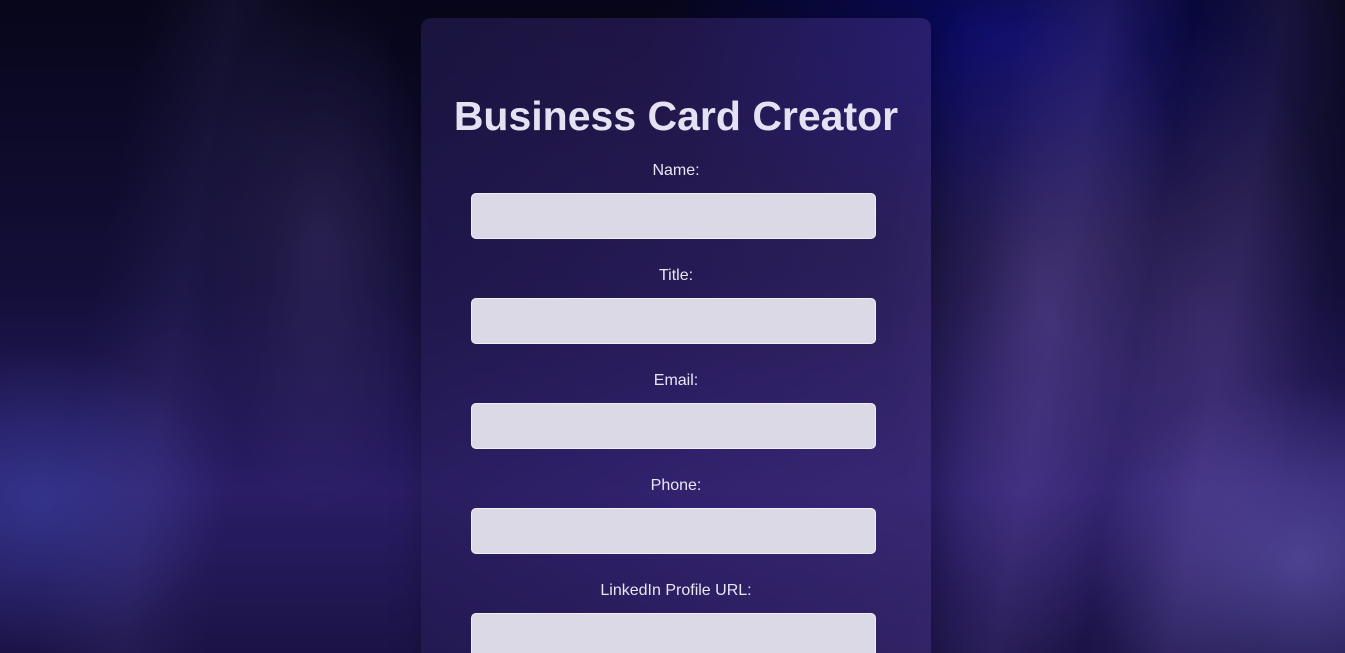 Image resolution: width=1345 pixels, height=653 pixels. I want to click on name-label: Name:, so click(676, 170).